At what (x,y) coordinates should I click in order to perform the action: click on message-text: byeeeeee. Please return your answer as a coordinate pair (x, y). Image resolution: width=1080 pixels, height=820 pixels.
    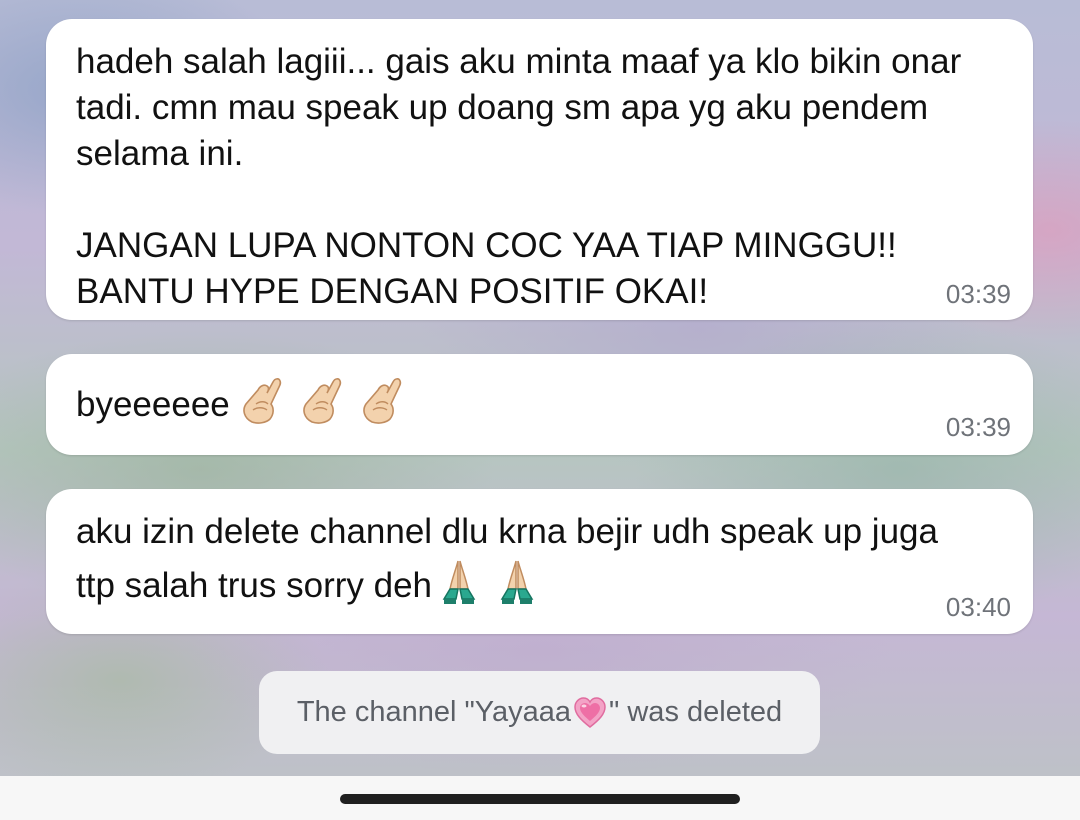
    Looking at the image, I should click on (539, 401).